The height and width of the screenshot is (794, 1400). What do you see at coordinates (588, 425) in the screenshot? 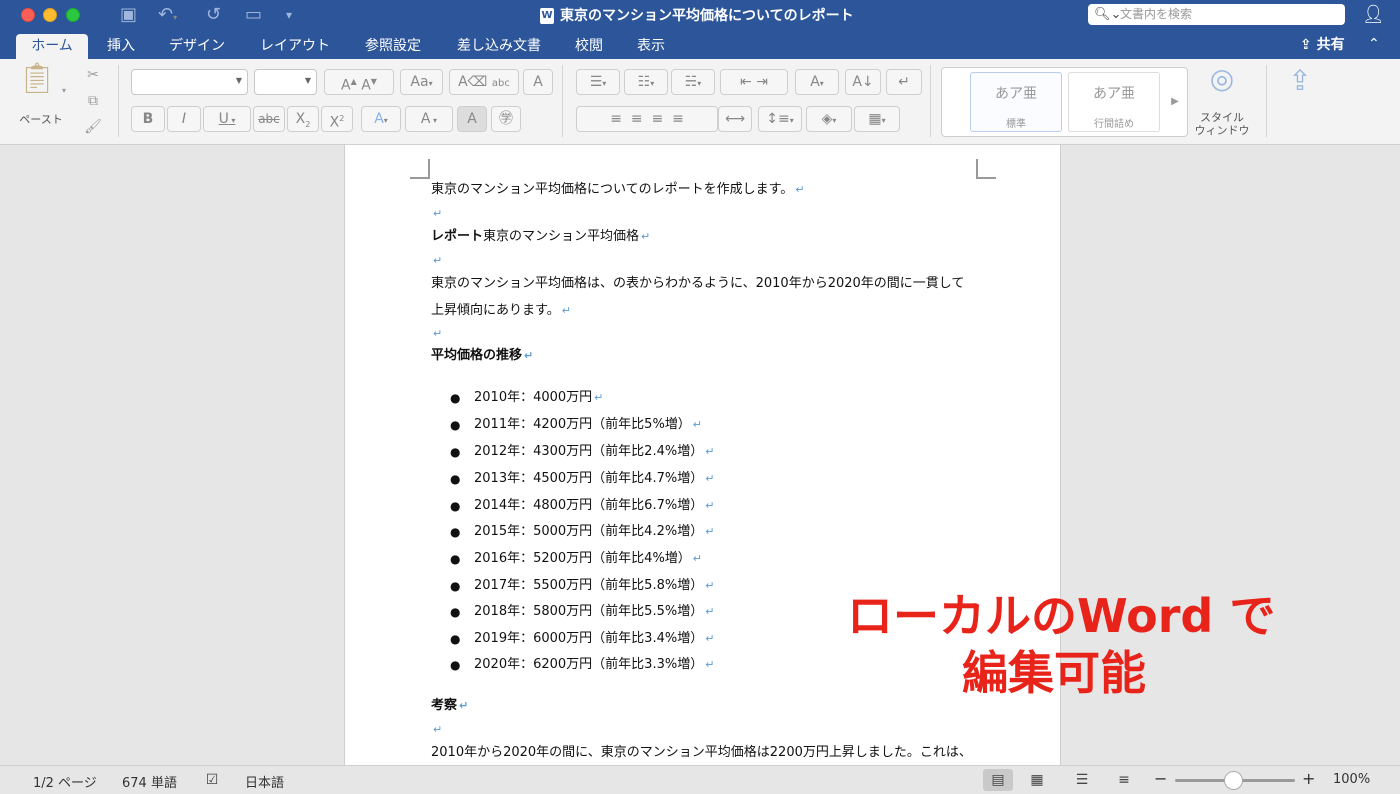
I see `list-item: 2011年：4200万円（前年比5%増） ↵` at bounding box center [588, 425].